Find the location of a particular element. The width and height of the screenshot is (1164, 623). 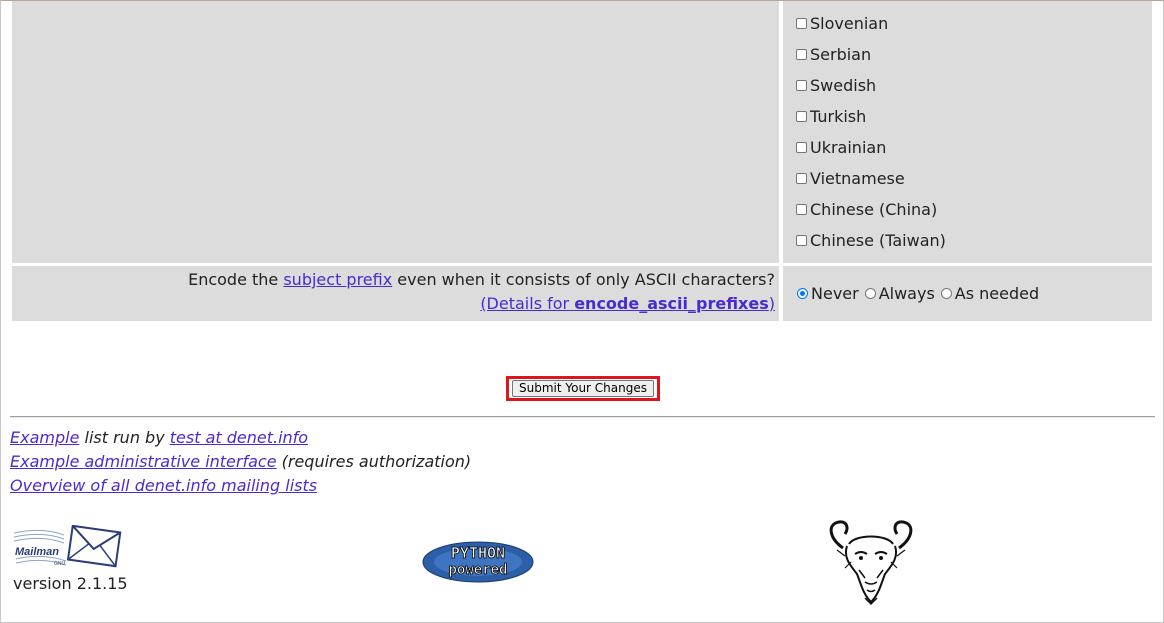

gnu-head-icon is located at coordinates (871, 563).